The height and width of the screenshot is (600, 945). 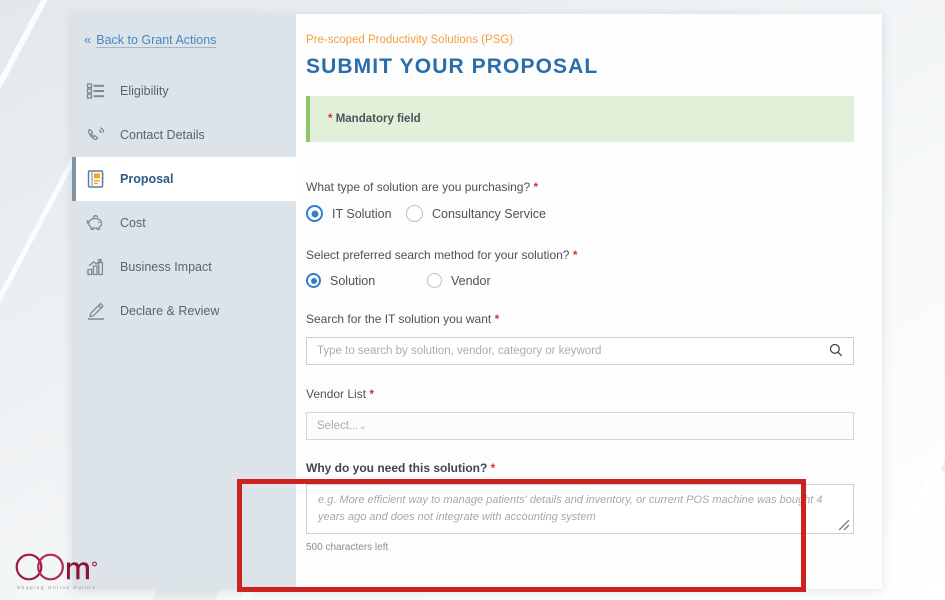 I want to click on vendor-list-label: Vendor List *, so click(x=580, y=394).